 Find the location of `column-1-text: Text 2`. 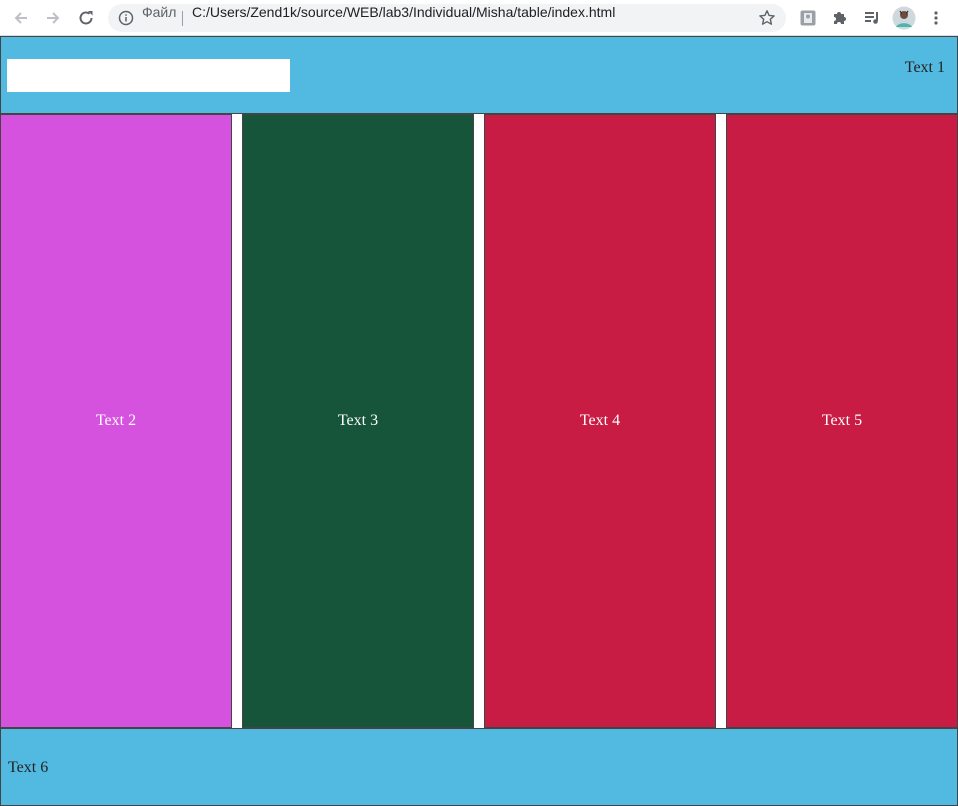

column-1-text: Text 2 is located at coordinates (116, 420).